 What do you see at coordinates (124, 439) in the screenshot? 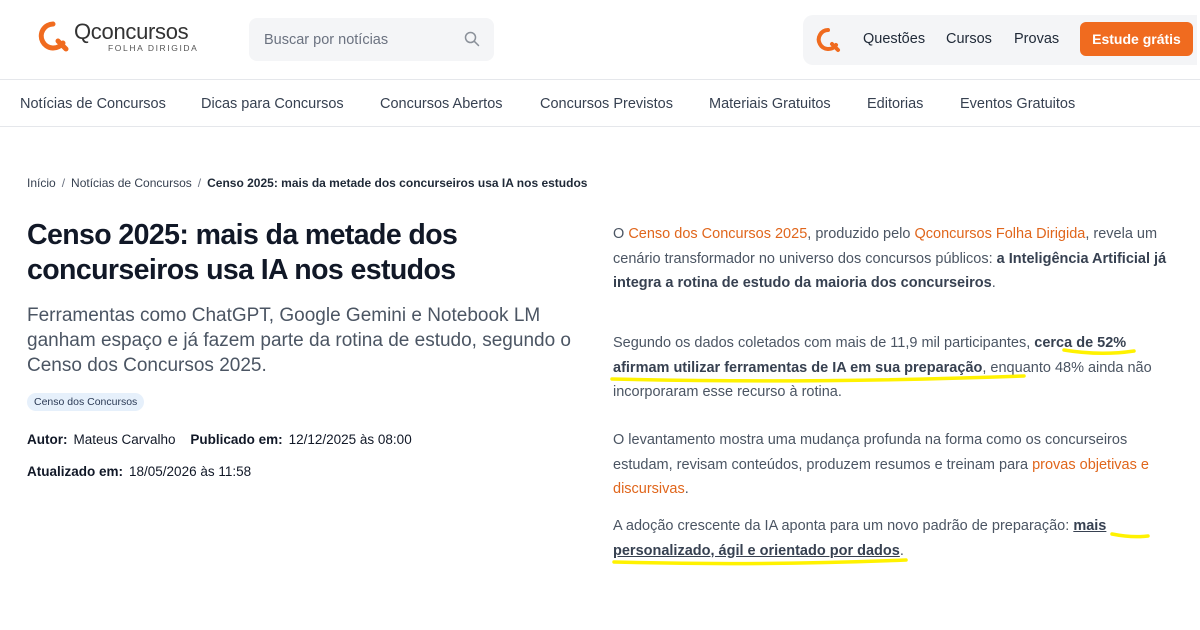
I see `author-name: Mateus Carvalho` at bounding box center [124, 439].